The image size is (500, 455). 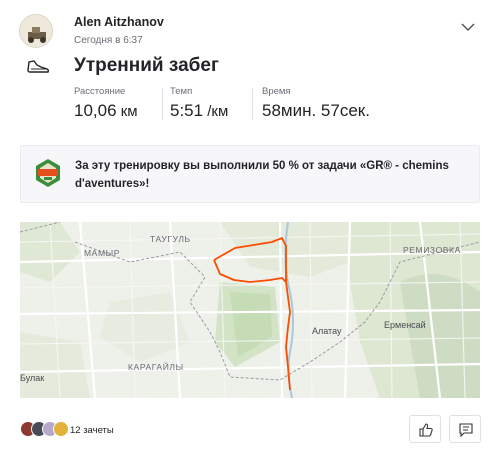 What do you see at coordinates (216, 111) in the screenshot?
I see `stat-pace-unit: /км` at bounding box center [216, 111].